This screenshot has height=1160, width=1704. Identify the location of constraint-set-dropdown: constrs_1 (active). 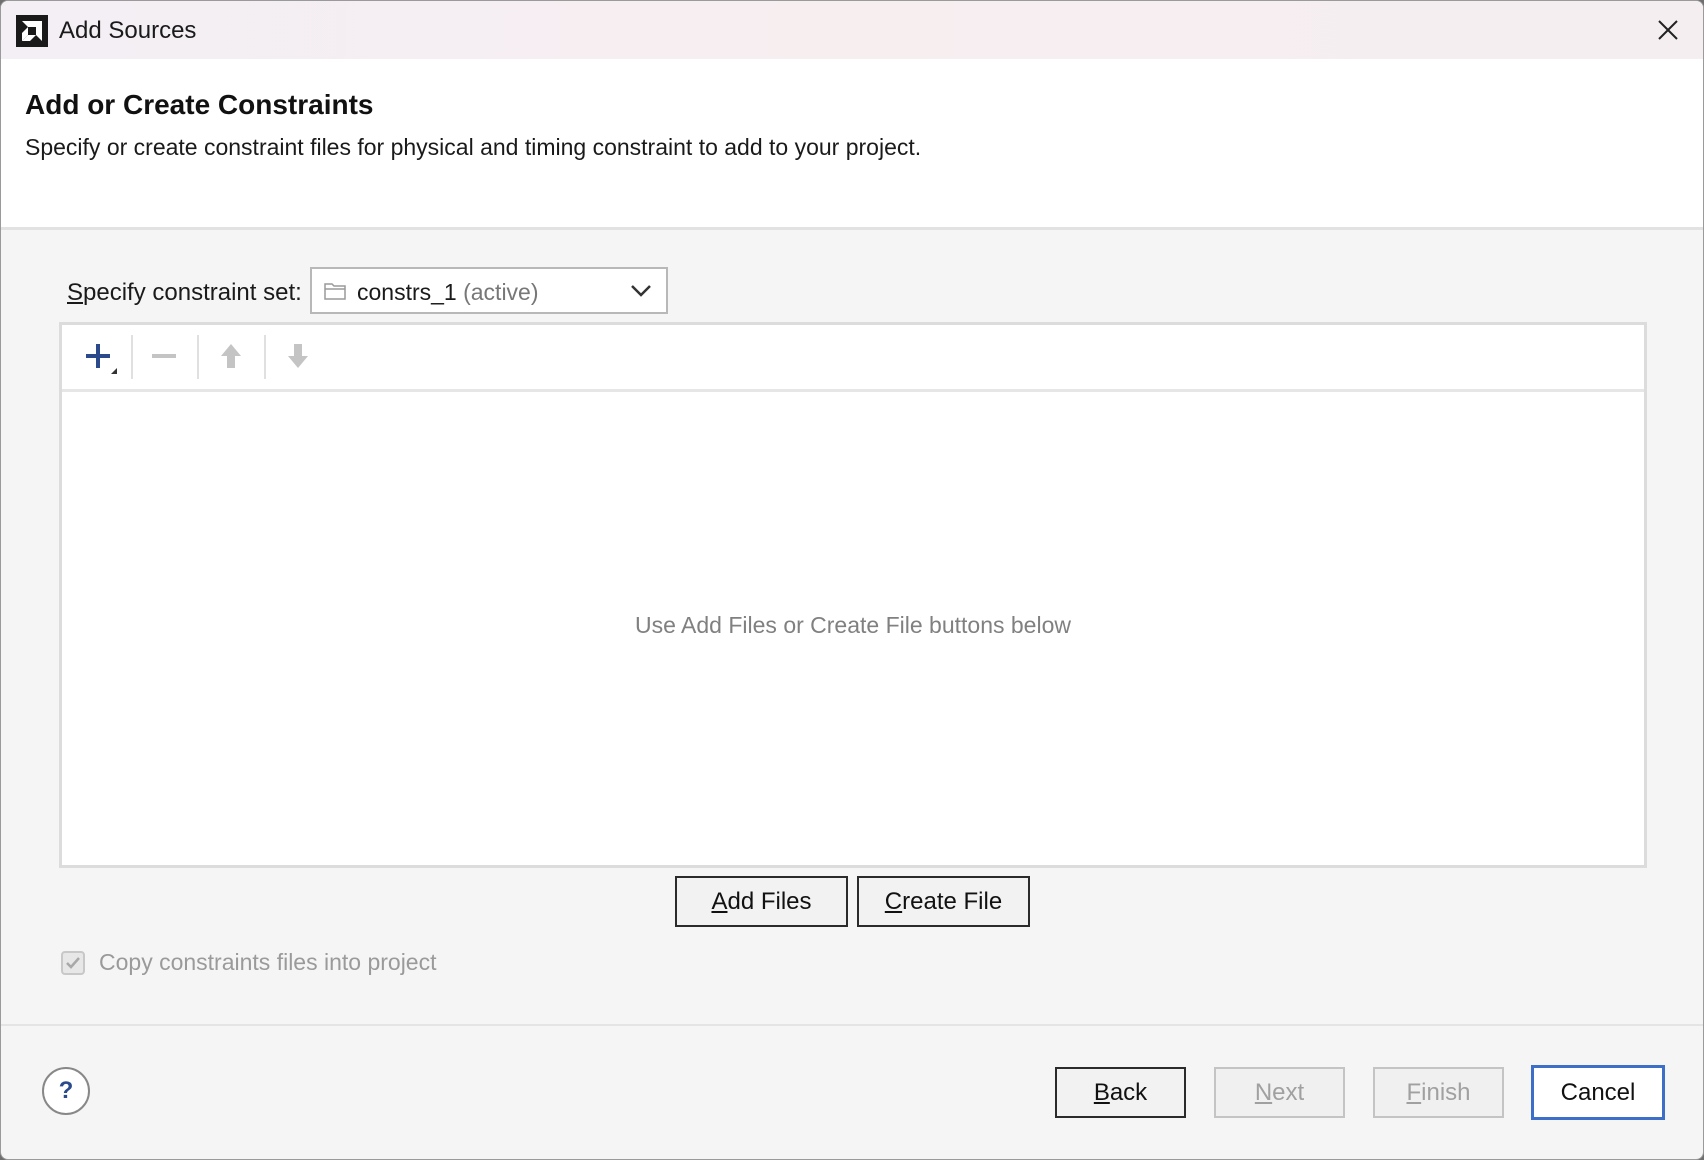
(489, 290).